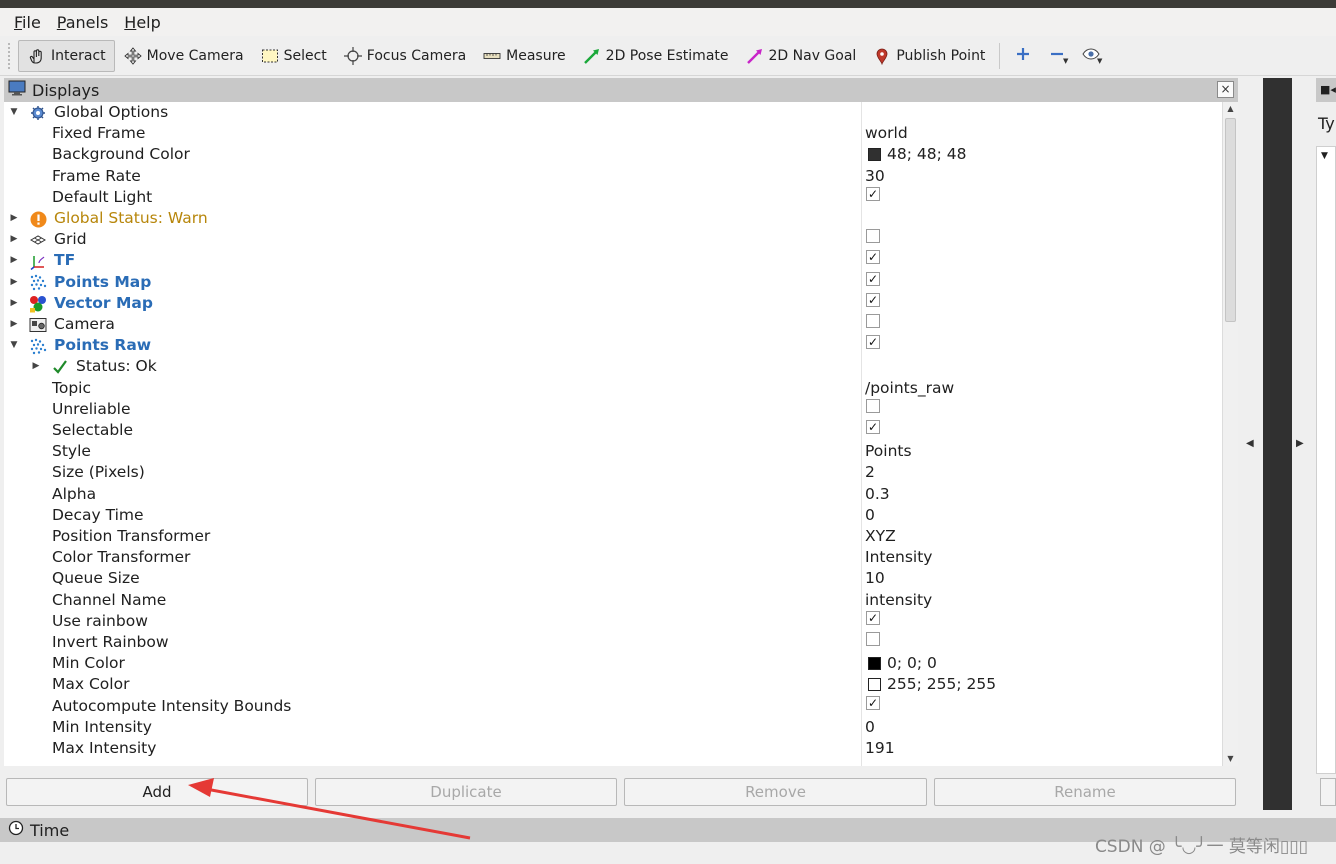  Describe the element at coordinates (613, 472) in the screenshot. I see `display-property-row: Size (Pixels) 2` at that location.